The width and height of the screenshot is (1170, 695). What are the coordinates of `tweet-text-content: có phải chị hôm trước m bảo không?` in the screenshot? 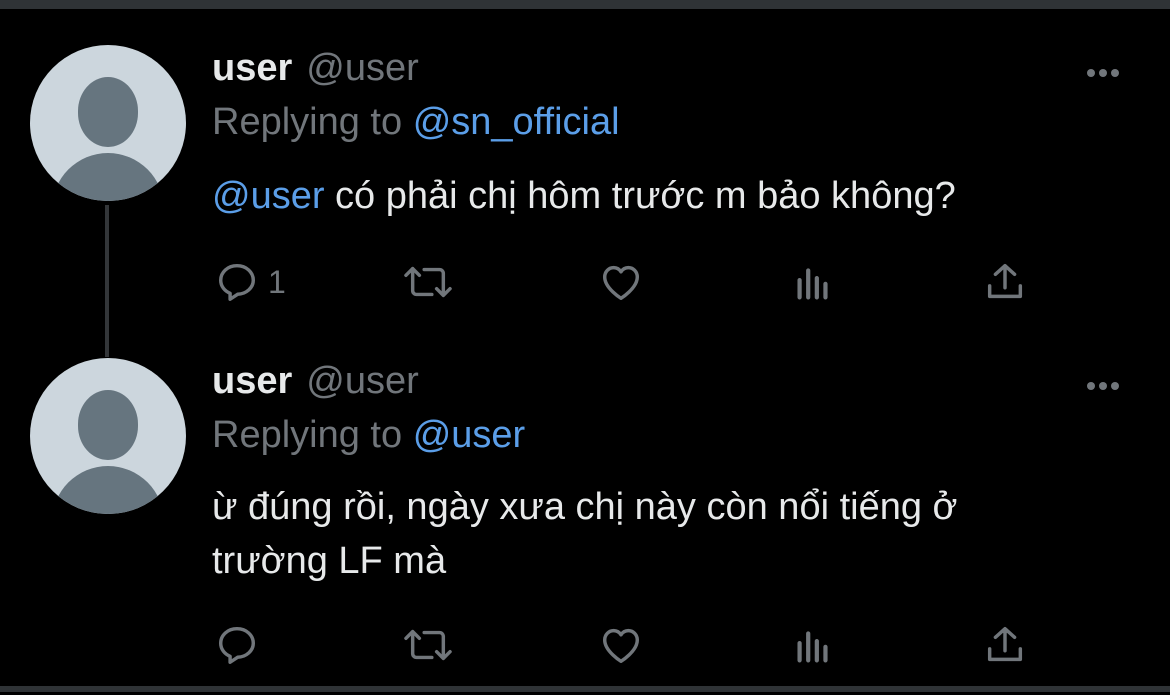 It's located at (640, 196).